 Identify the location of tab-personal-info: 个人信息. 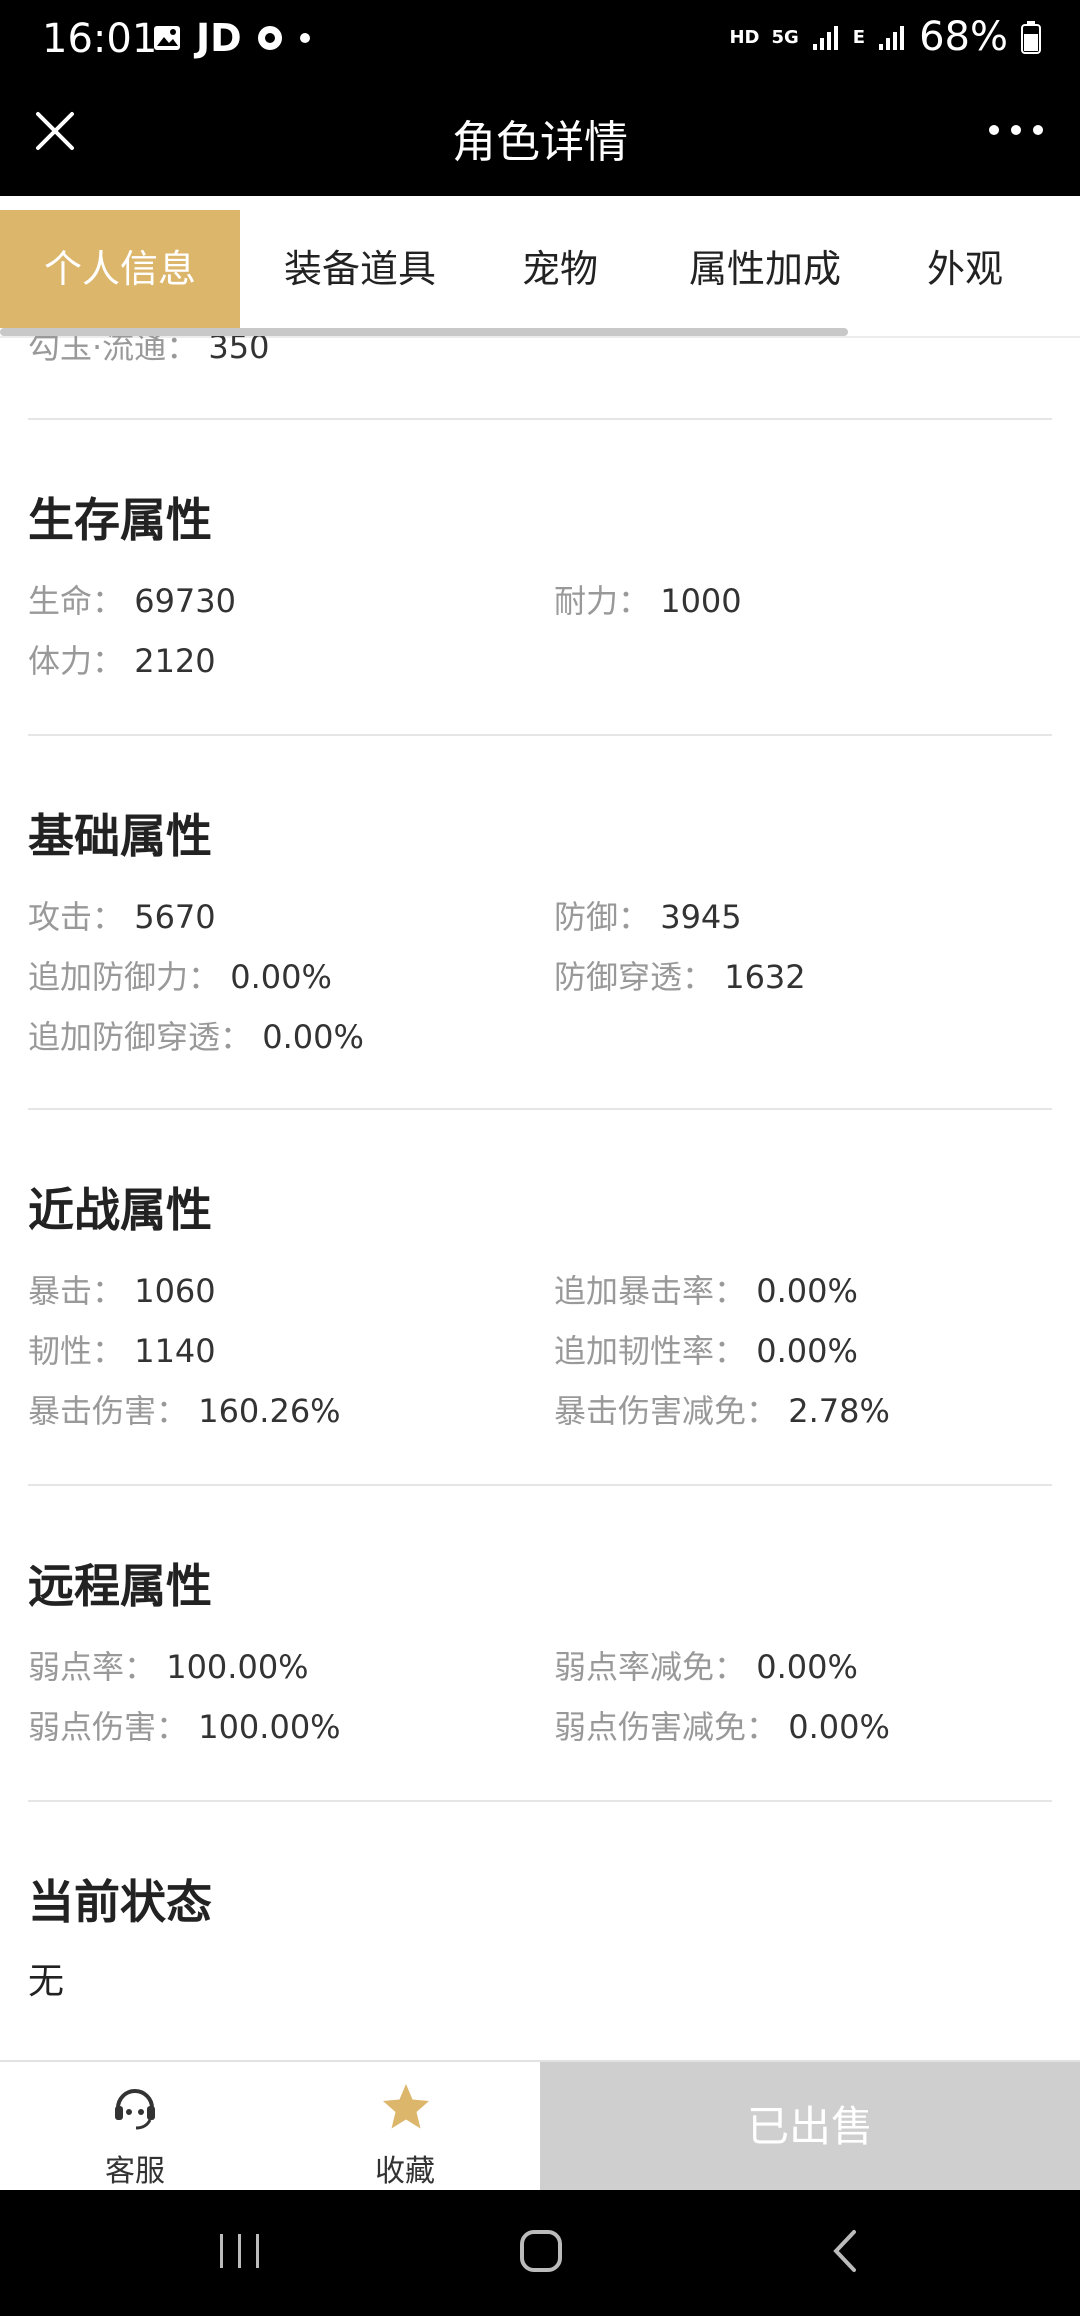
(120, 269).